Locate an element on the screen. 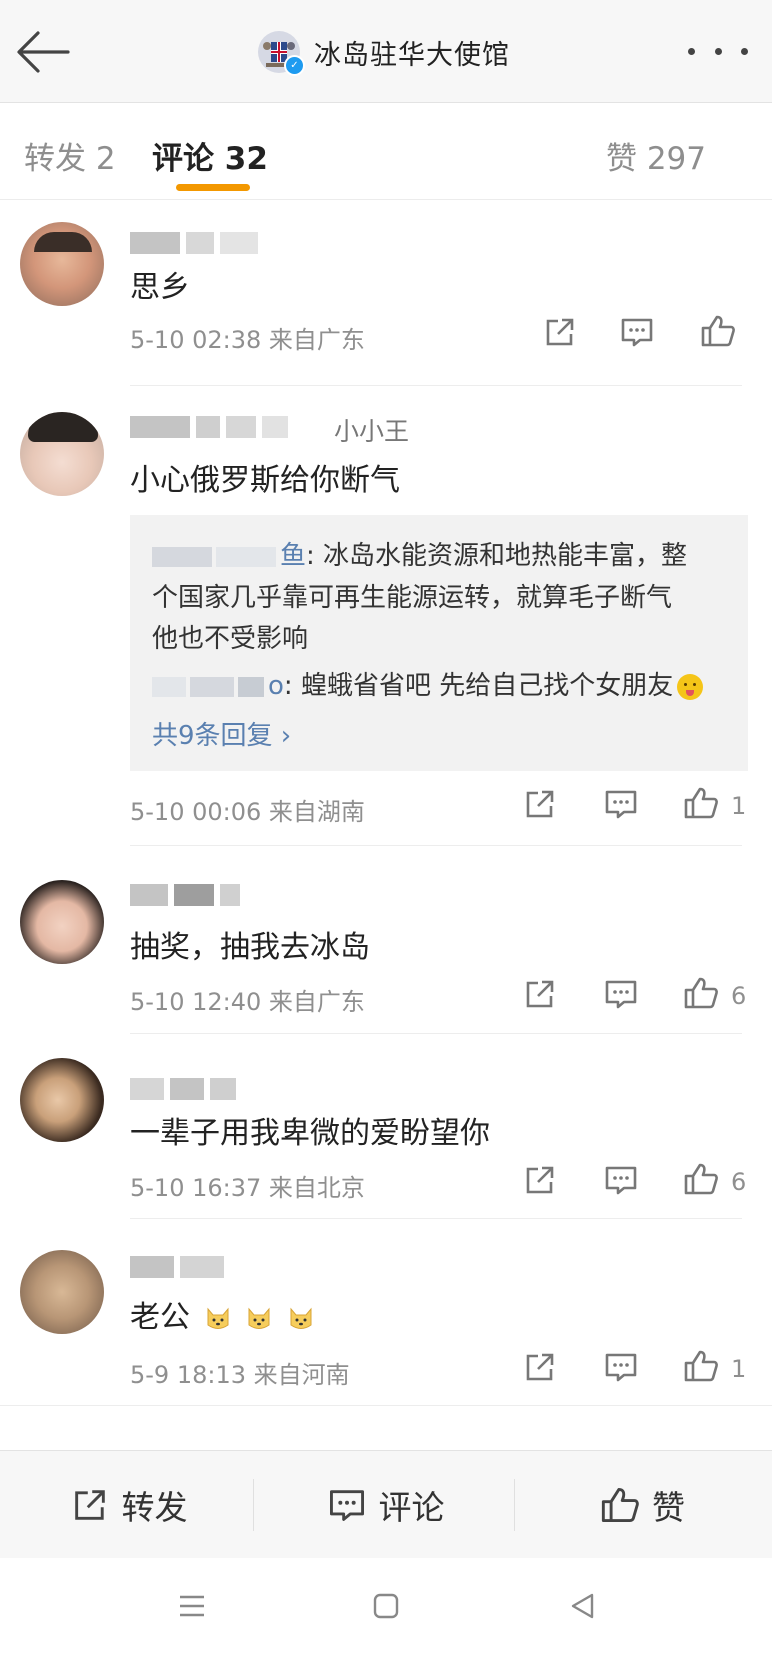 This screenshot has width=772, height=1654. comment-text: 小心俄罗斯给你断气 is located at coordinates (265, 480).